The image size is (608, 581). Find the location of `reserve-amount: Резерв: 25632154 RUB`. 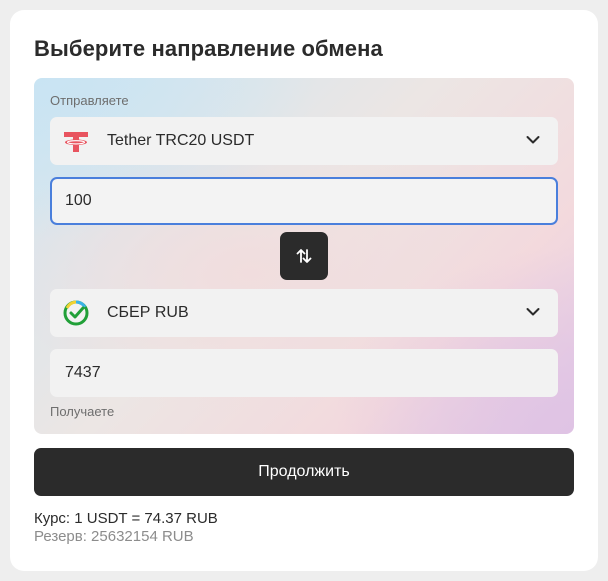

reserve-amount: Резерв: 25632154 RUB is located at coordinates (114, 536).